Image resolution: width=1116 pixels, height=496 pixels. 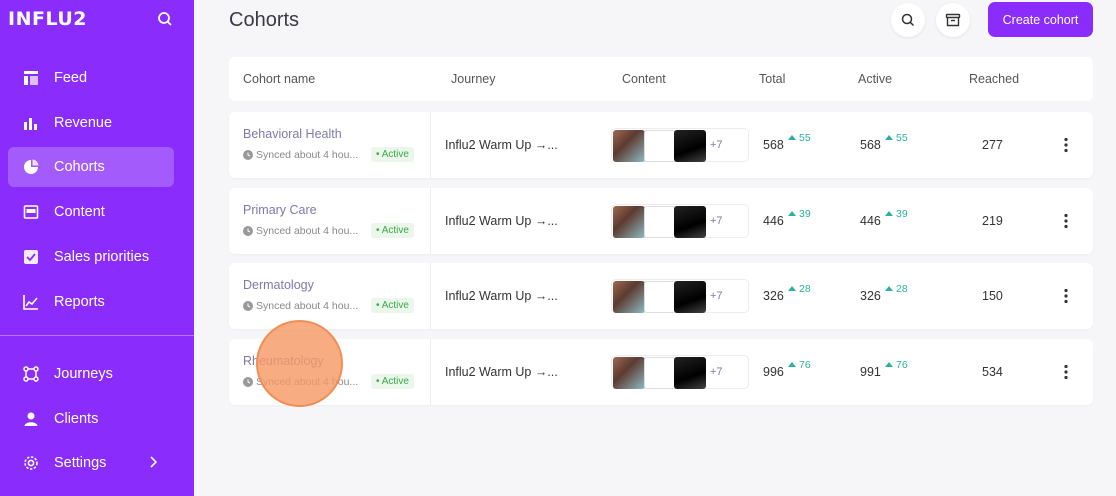 What do you see at coordinates (80, 463) in the screenshot?
I see `sidebar-item-label: Settings` at bounding box center [80, 463].